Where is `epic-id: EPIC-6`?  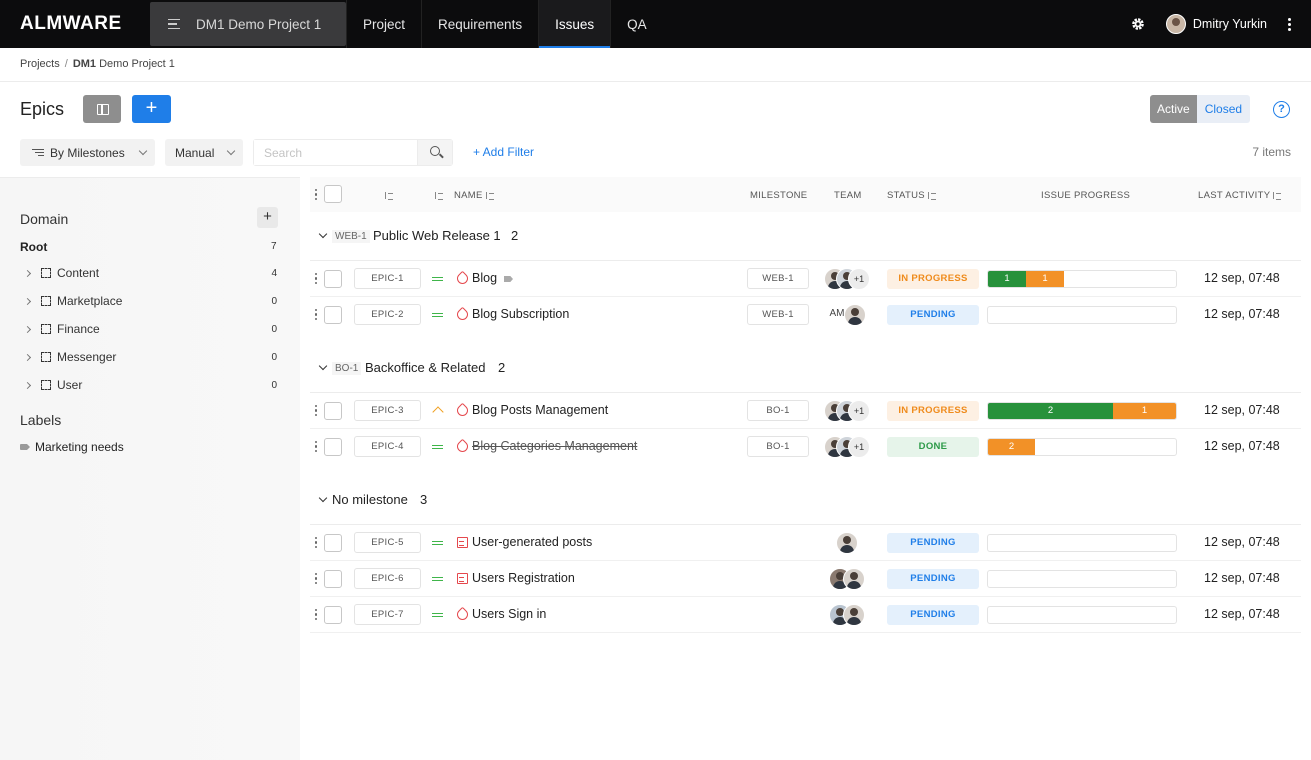
epic-id: EPIC-6 is located at coordinates (387, 578).